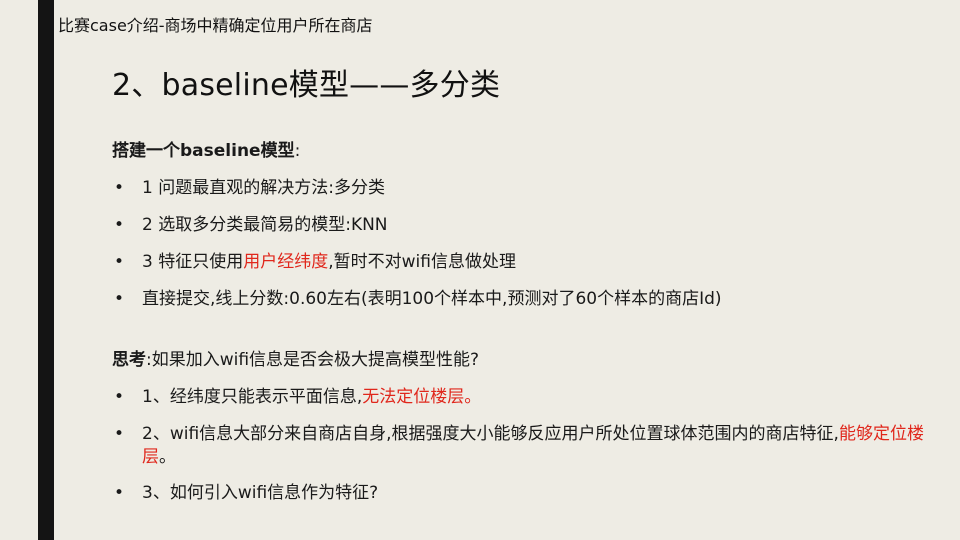  I want to click on list-item: • 3、如何引入wifi信息作为特征?, so click(527, 493).